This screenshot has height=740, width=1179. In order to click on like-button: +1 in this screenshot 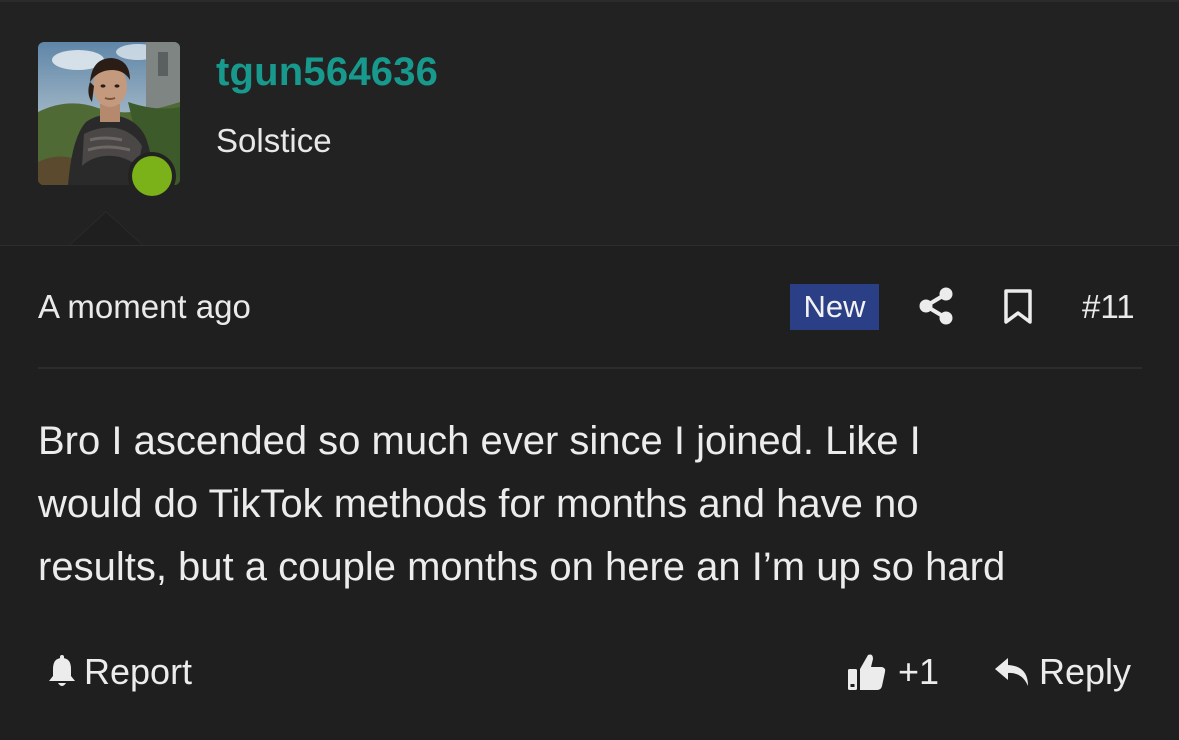, I will do `click(892, 672)`.